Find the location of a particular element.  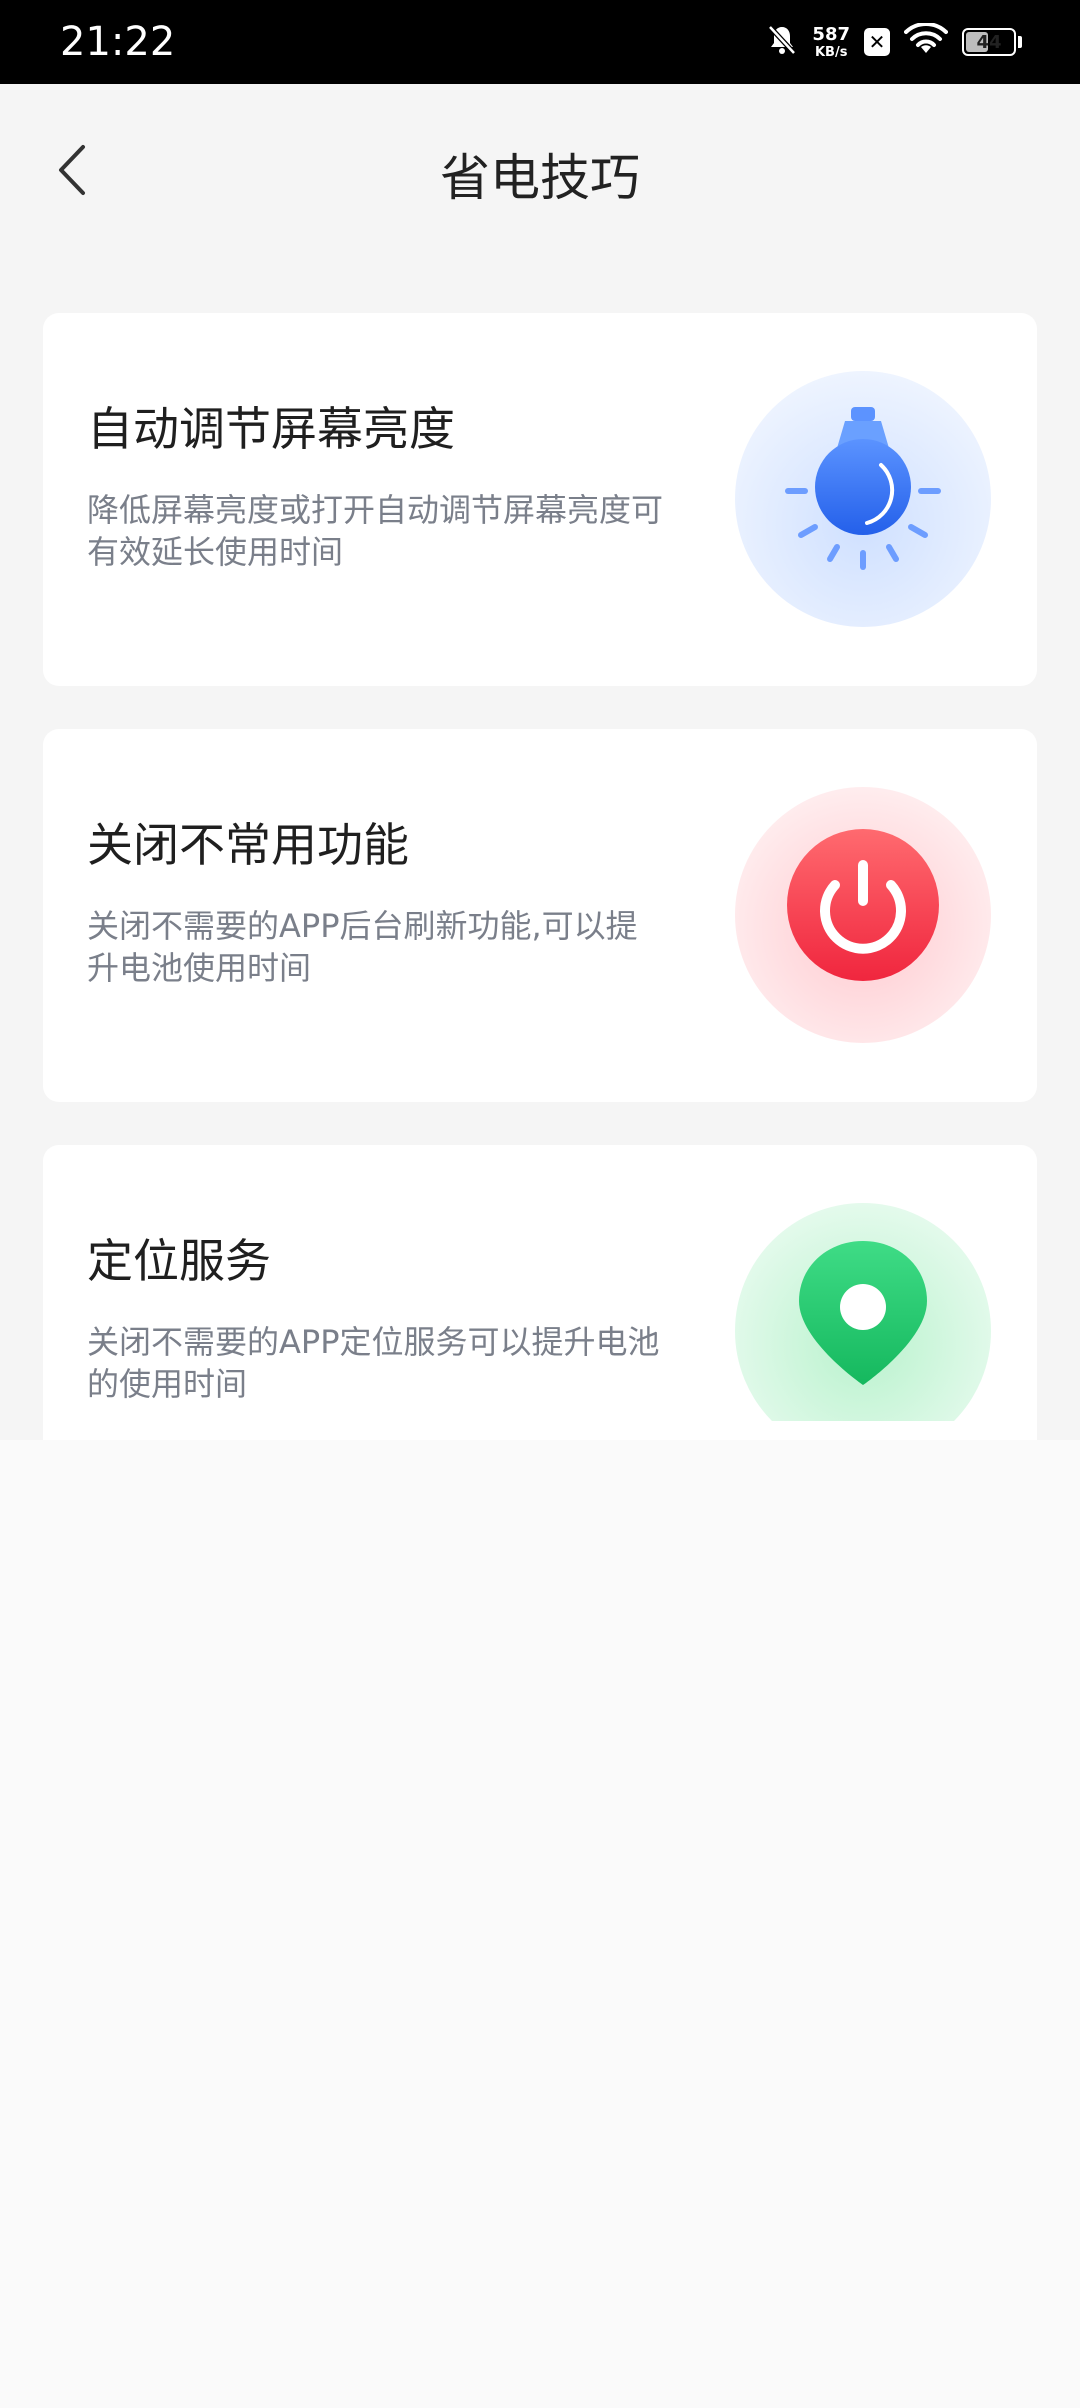

battery-icon: 44 is located at coordinates (989, 42).